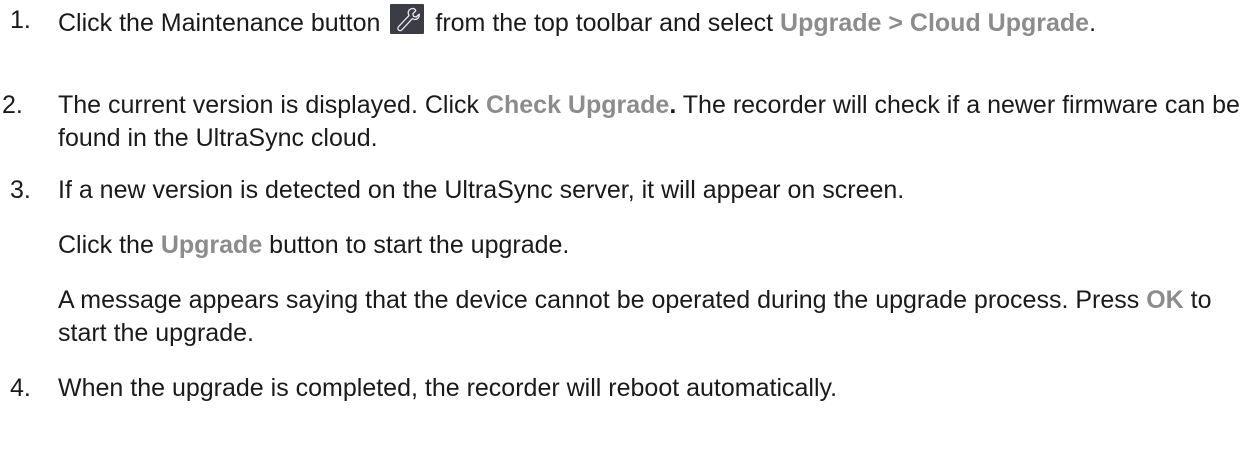  What do you see at coordinates (416, 245) in the screenshot?
I see `step-3-para2-after: button to start the upgrade.` at bounding box center [416, 245].